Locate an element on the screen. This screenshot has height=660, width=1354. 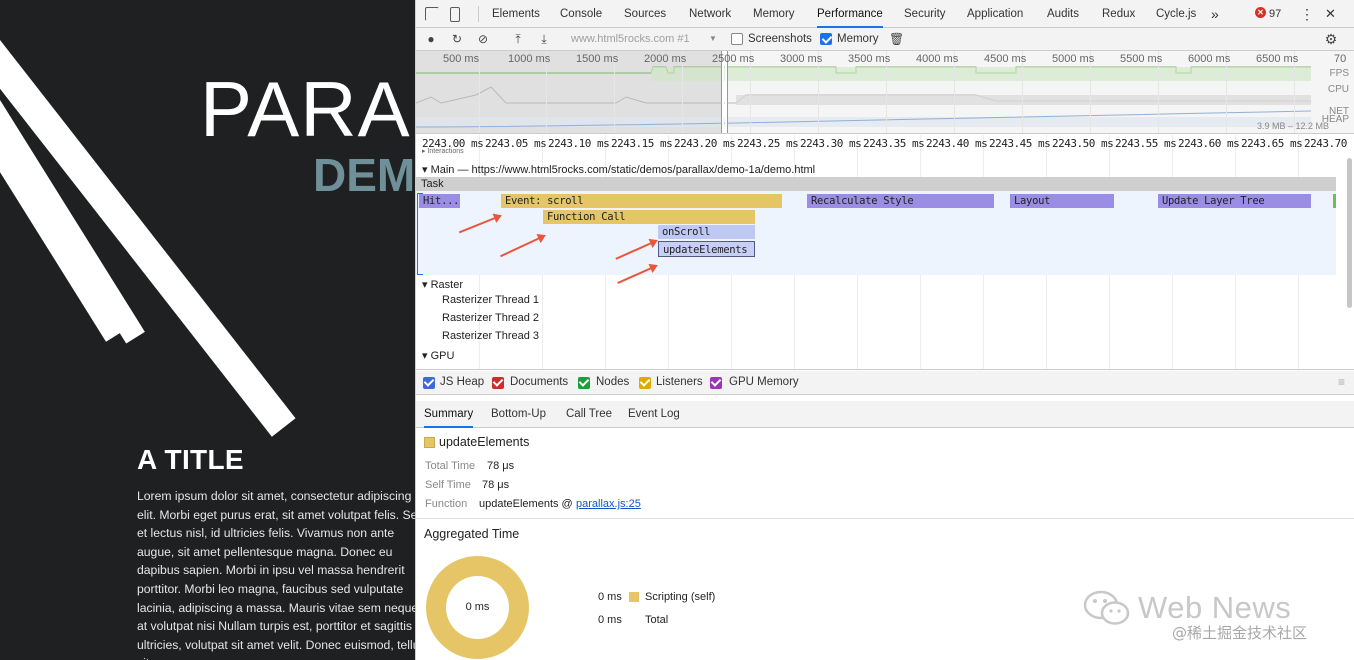
error-icon: ✕ is located at coordinates (1260, 12).